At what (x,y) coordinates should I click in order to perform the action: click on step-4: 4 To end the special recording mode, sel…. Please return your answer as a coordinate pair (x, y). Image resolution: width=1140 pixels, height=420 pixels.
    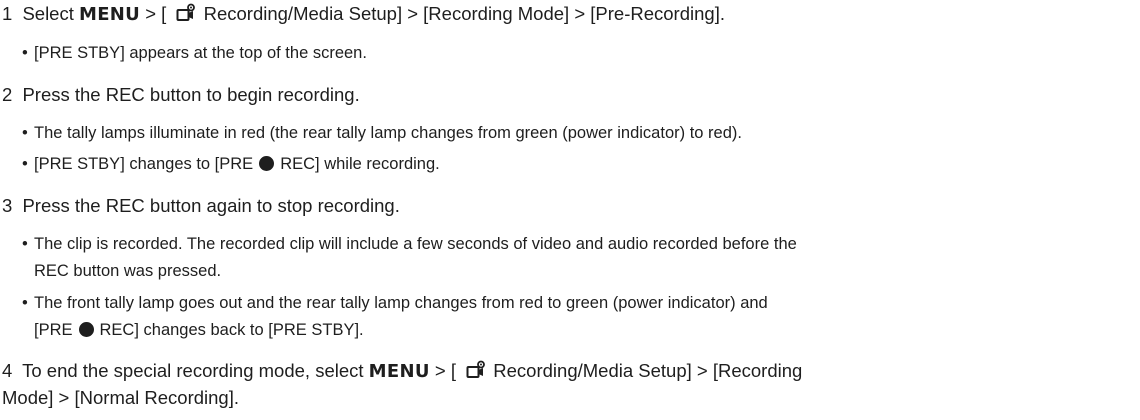
    Looking at the image, I should click on (402, 371).